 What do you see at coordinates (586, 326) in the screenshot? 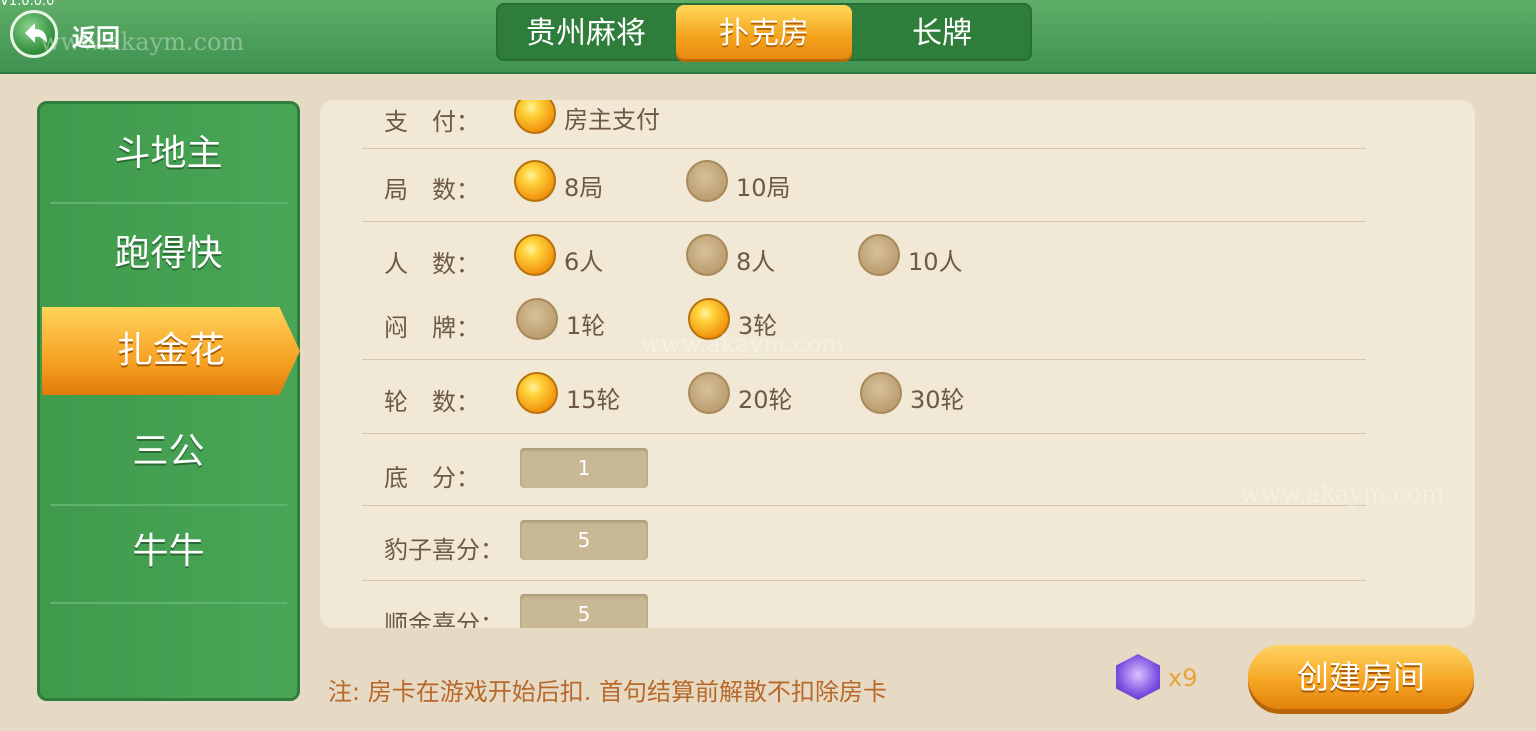
I see `option-label: 1轮` at bounding box center [586, 326].